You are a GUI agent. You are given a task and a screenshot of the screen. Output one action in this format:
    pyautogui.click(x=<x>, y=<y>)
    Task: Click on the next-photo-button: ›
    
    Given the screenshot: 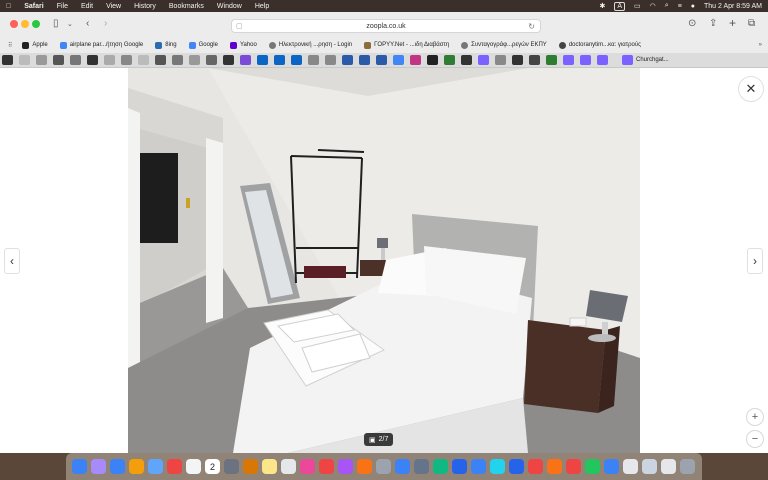 What is the action you would take?
    pyautogui.click(x=755, y=261)
    